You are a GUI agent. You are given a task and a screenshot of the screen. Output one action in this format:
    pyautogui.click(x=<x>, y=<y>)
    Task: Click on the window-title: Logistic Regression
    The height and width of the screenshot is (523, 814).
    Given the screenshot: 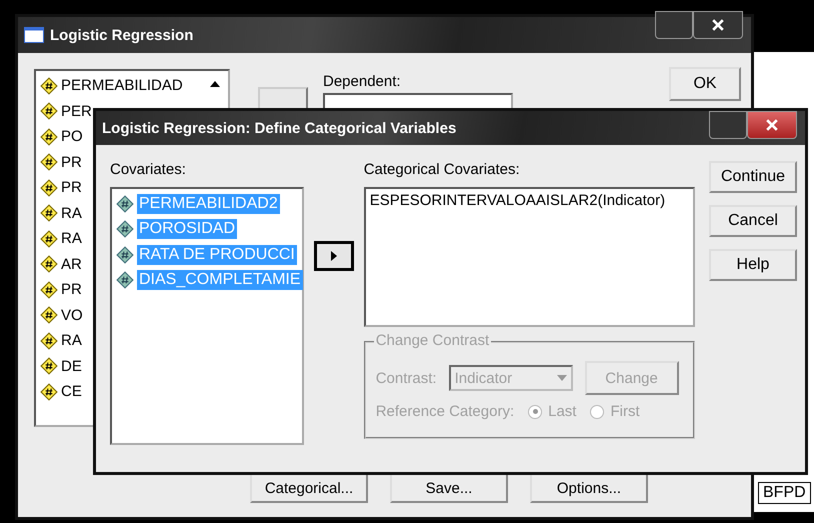 What is the action you would take?
    pyautogui.click(x=122, y=35)
    